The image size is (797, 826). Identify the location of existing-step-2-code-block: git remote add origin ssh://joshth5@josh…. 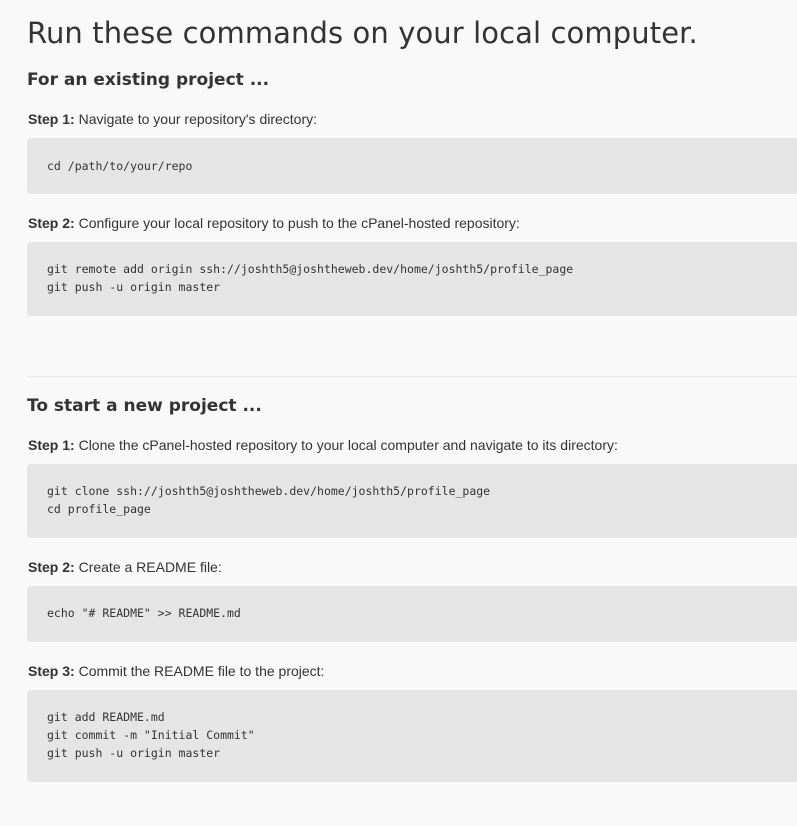
(412, 279).